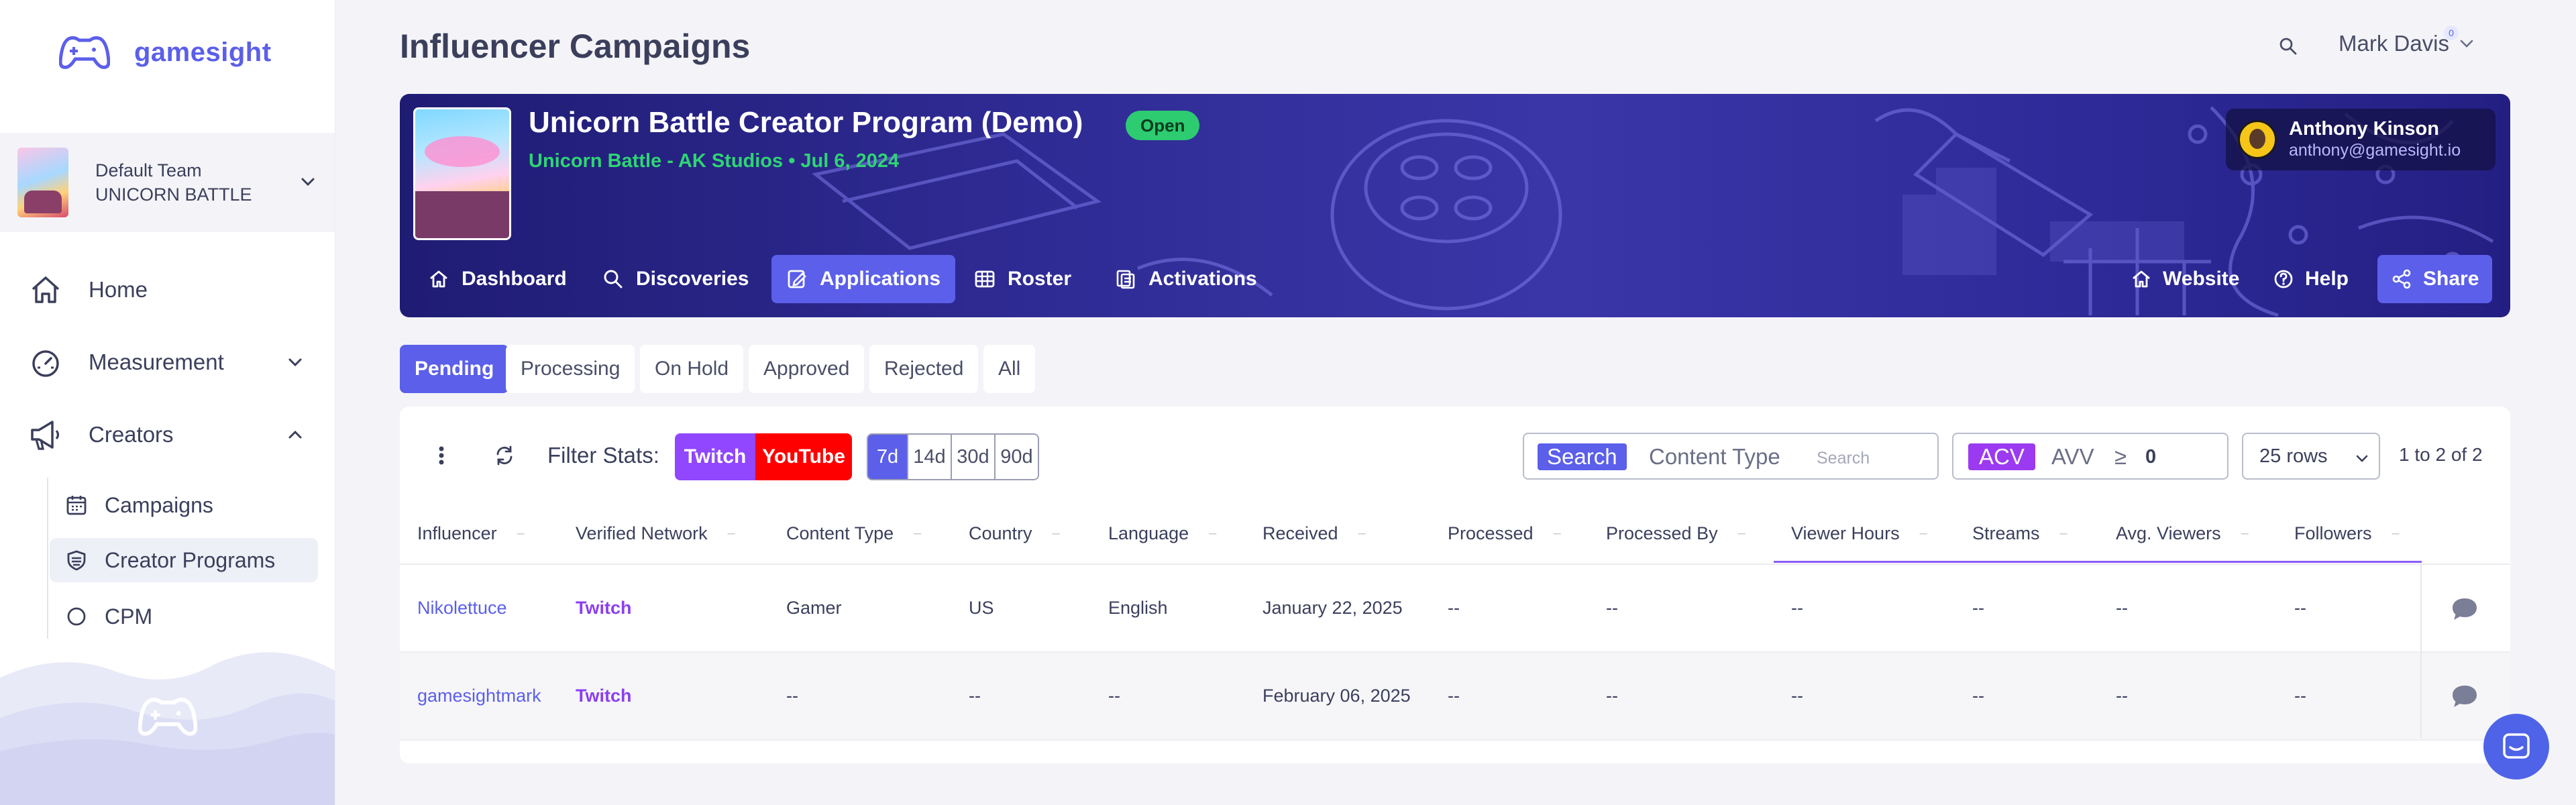 Image resolution: width=2576 pixels, height=805 pixels. What do you see at coordinates (924, 369) in the screenshot?
I see `status-tab-rejected: Rejected` at bounding box center [924, 369].